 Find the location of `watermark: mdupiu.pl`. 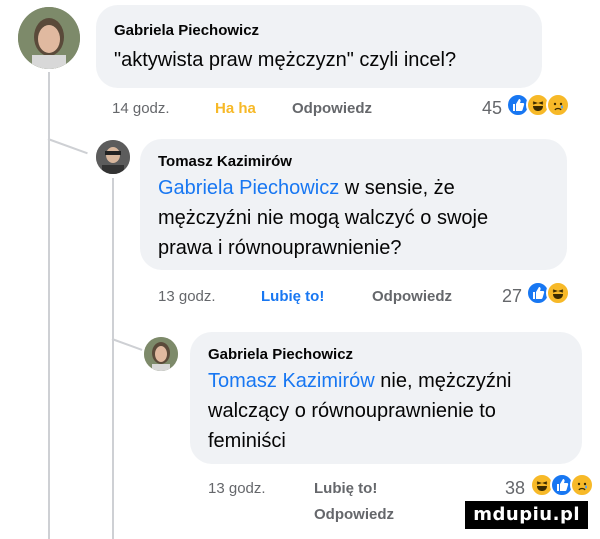

watermark: mdupiu.pl is located at coordinates (526, 515).